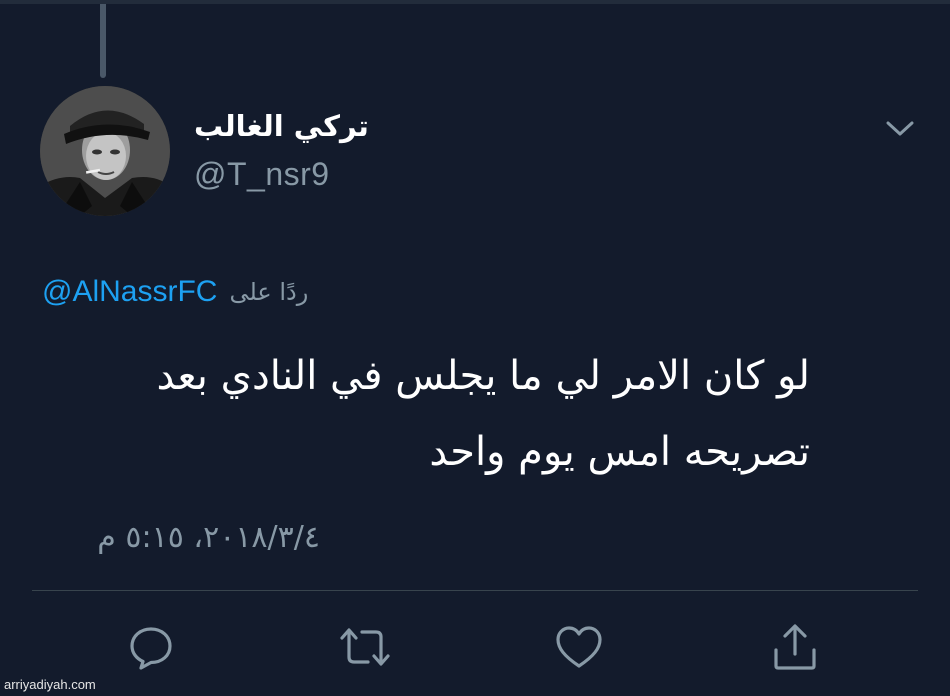 The image size is (950, 696). I want to click on share-button, so click(795, 647).